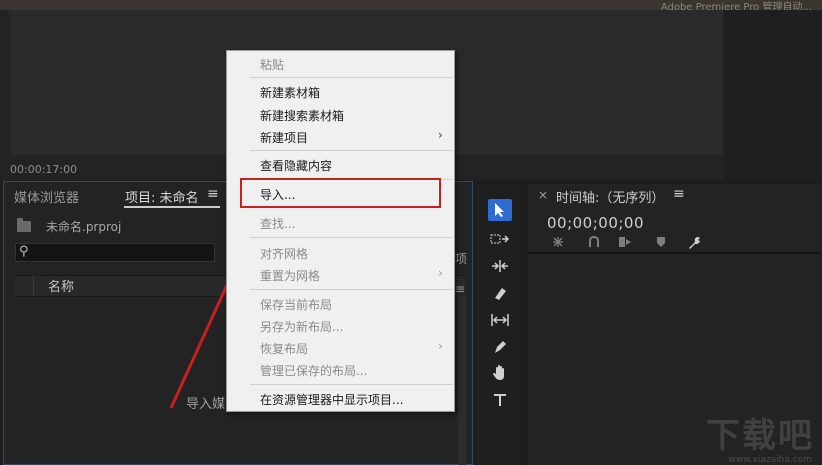 The height and width of the screenshot is (465, 822). I want to click on watermark-url: www.xiazaiba.com, so click(770, 460).